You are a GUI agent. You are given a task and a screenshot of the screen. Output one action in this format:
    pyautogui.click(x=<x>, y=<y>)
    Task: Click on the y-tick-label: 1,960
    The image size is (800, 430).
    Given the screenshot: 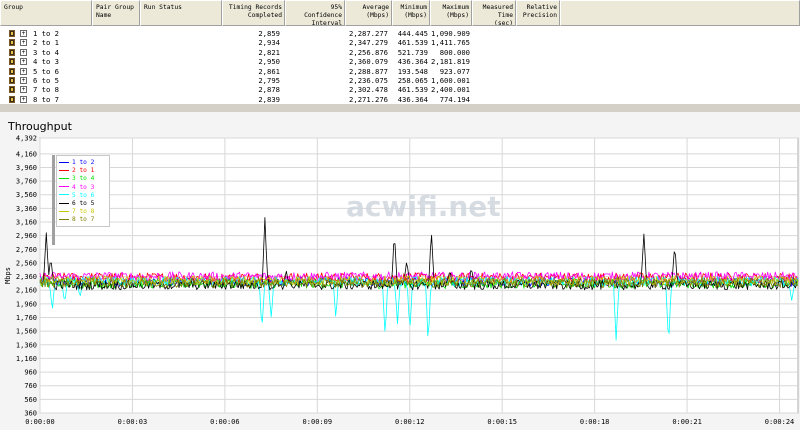 What is the action you would take?
    pyautogui.click(x=26, y=304)
    